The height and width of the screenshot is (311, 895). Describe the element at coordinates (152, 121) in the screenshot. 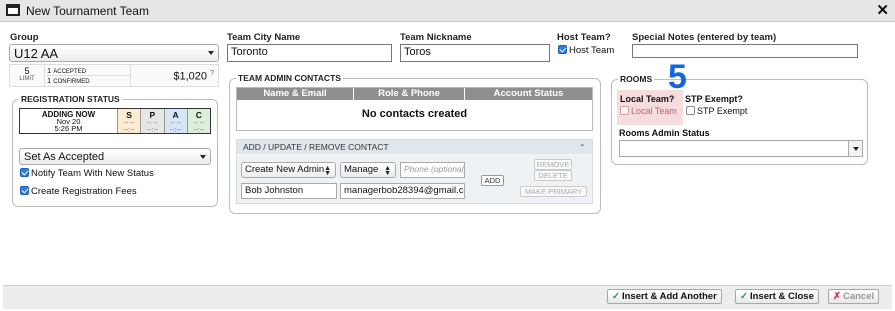

I see `status-column-p: P -- -- --:--` at that location.